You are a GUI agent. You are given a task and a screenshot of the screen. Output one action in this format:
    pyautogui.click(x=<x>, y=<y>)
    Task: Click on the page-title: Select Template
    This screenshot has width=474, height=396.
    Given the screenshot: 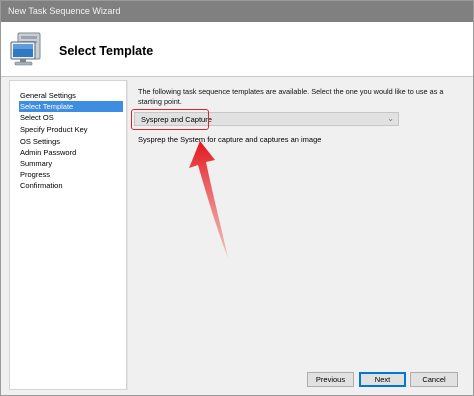 What is the action you would take?
    pyautogui.click(x=106, y=51)
    